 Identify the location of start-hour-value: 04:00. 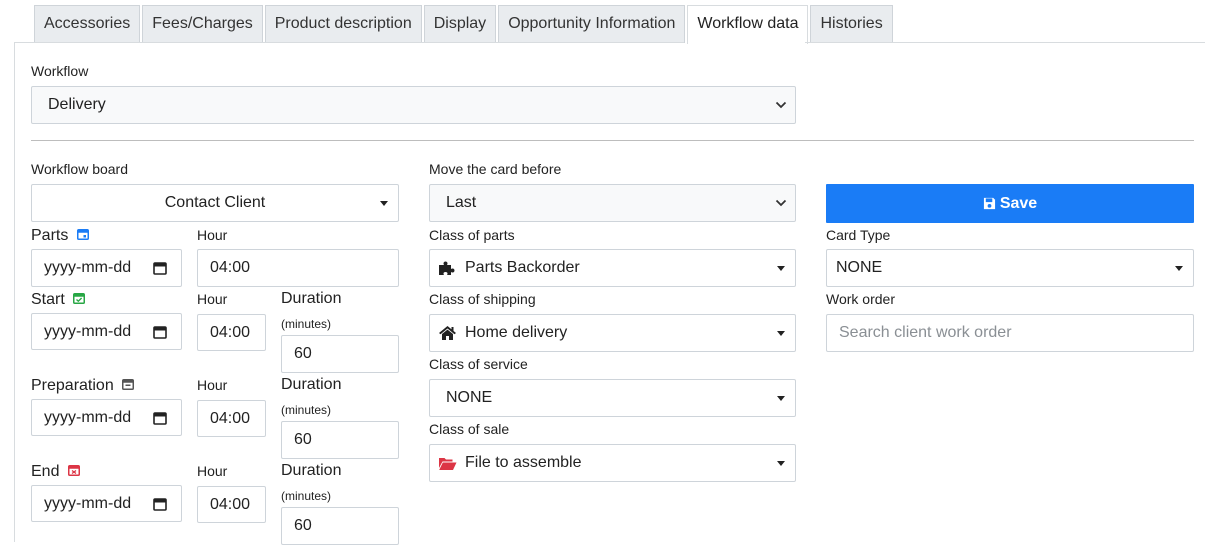
(230, 332).